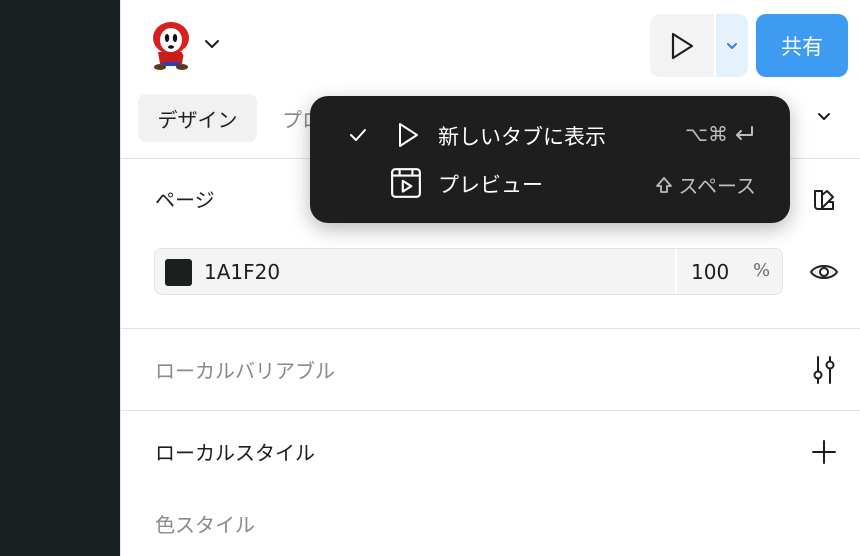  What do you see at coordinates (60, 278) in the screenshot?
I see `canvas-area` at bounding box center [60, 278].